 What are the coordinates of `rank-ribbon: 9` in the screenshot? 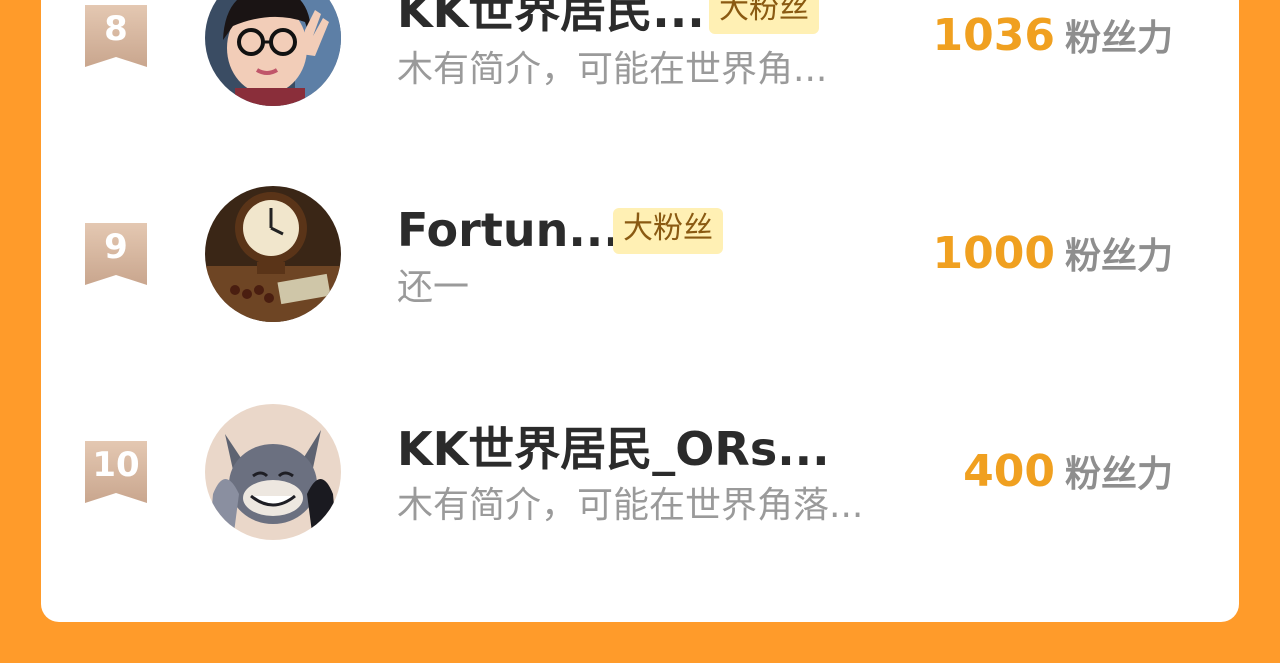 It's located at (116, 254).